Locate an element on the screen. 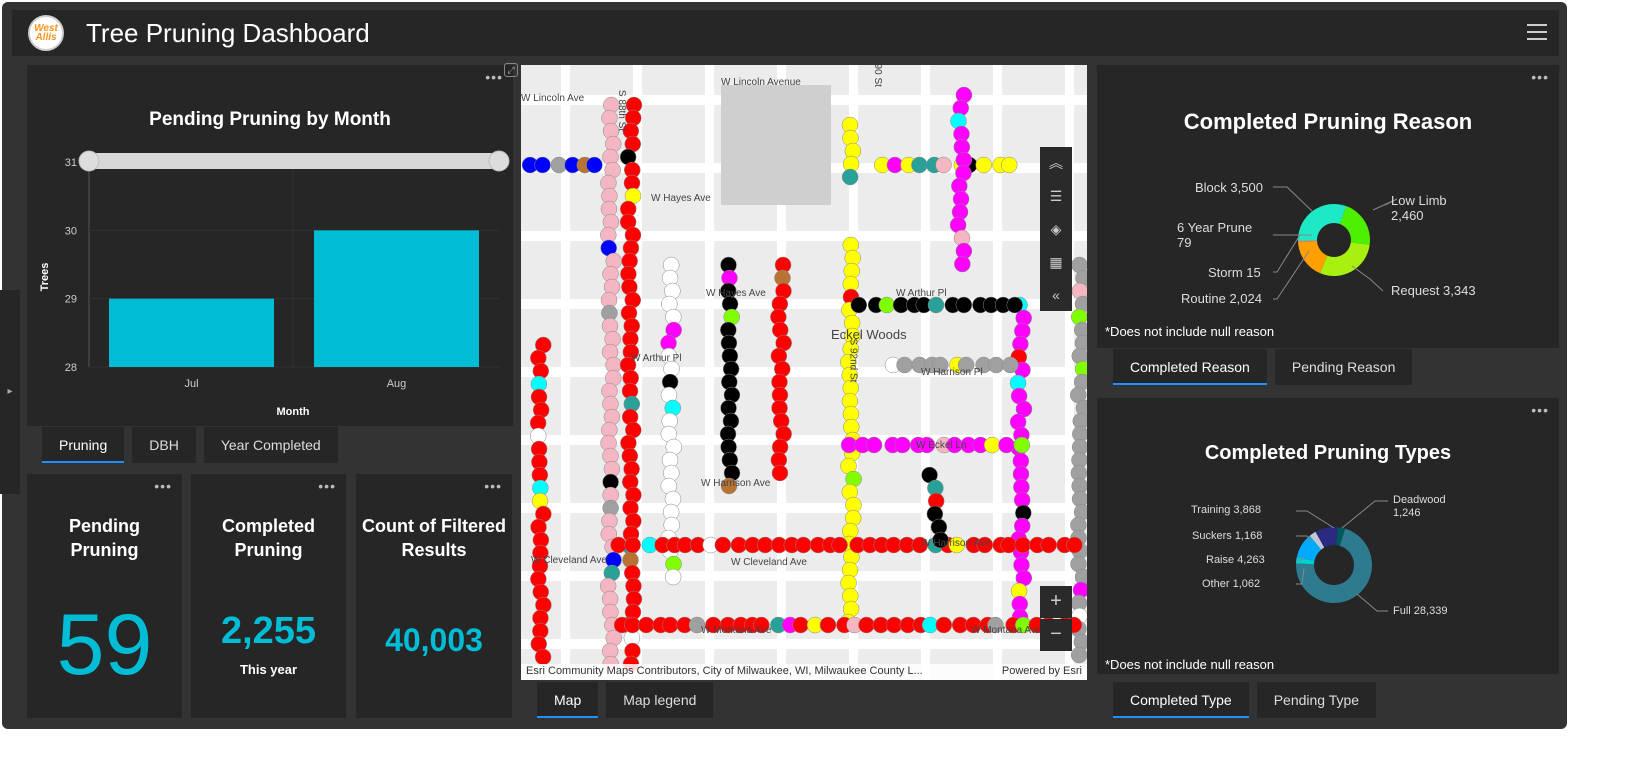  tab-map-legend: Map legend is located at coordinates (660, 700).